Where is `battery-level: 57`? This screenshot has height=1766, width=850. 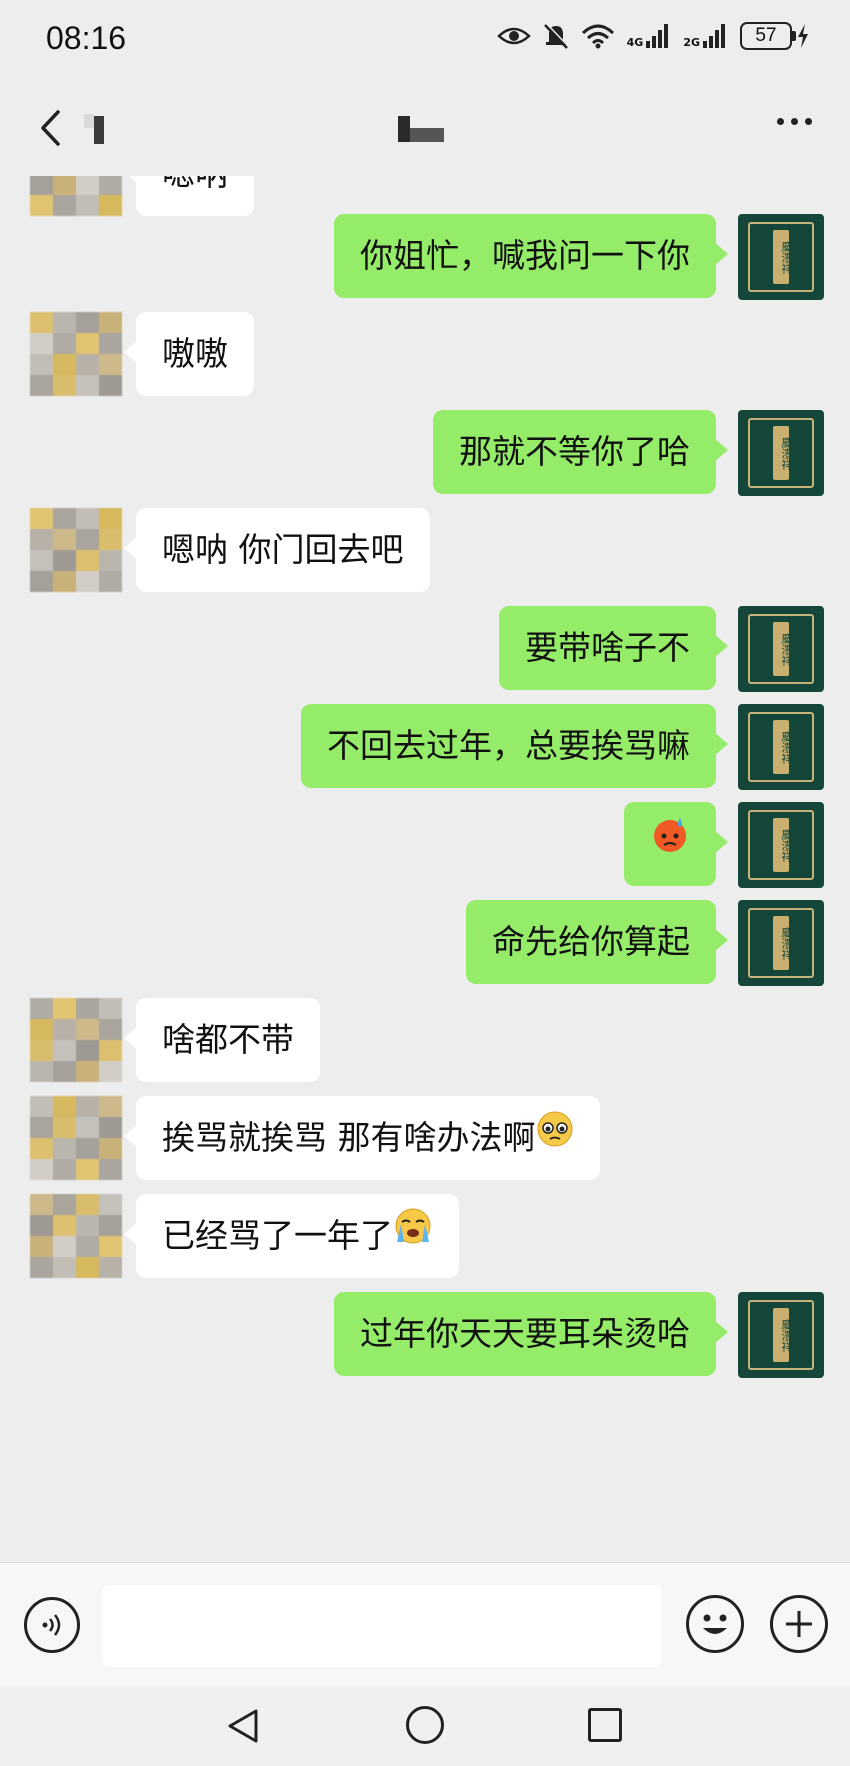
battery-level: 57 is located at coordinates (766, 36).